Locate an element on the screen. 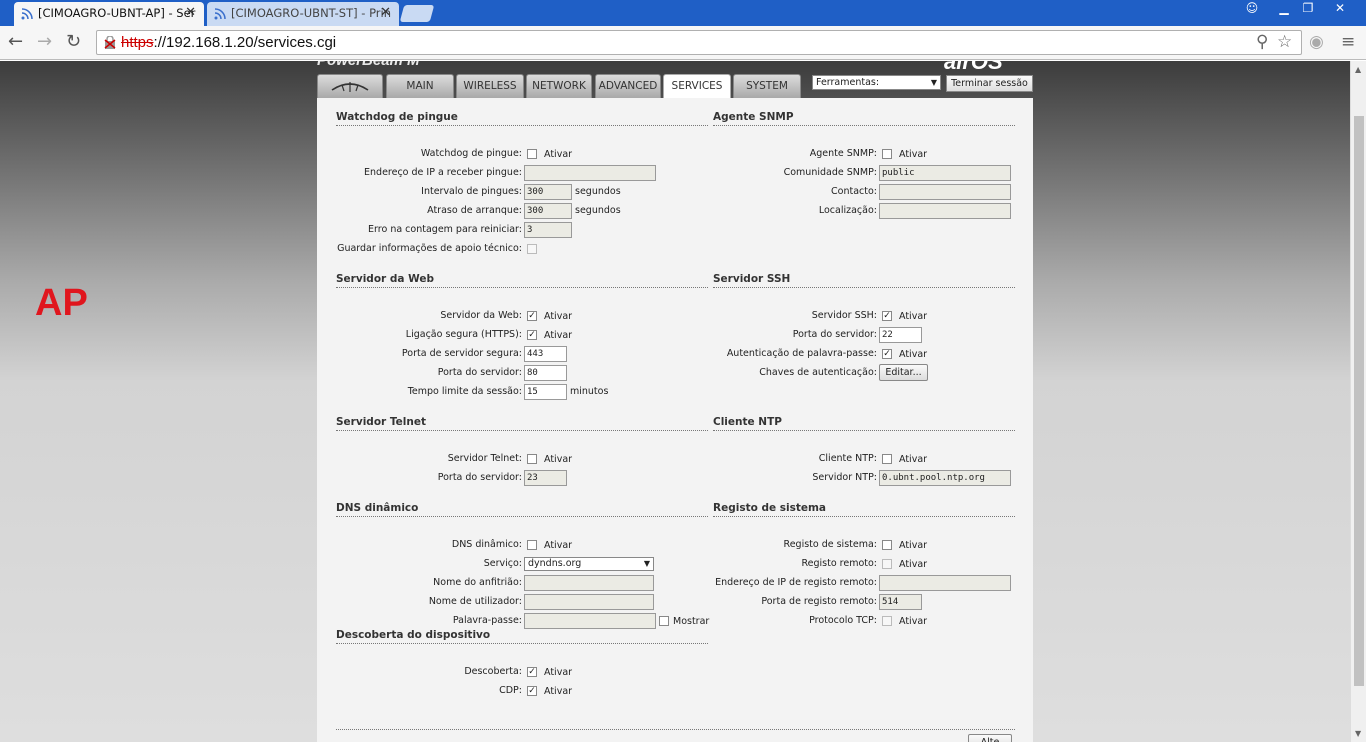  watchdog-delay-input: 300 is located at coordinates (548, 211).